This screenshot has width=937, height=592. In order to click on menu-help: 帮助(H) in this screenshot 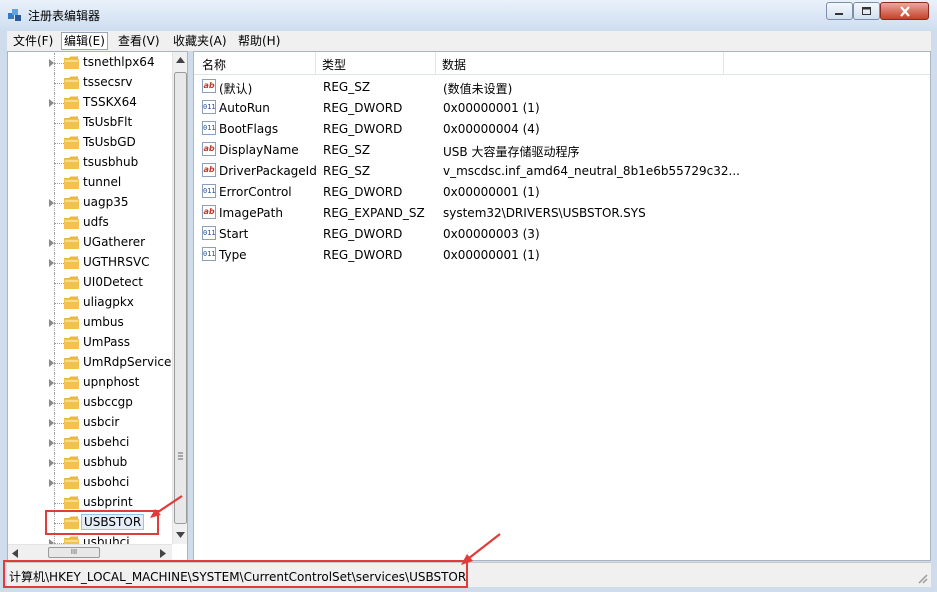, I will do `click(259, 41)`.